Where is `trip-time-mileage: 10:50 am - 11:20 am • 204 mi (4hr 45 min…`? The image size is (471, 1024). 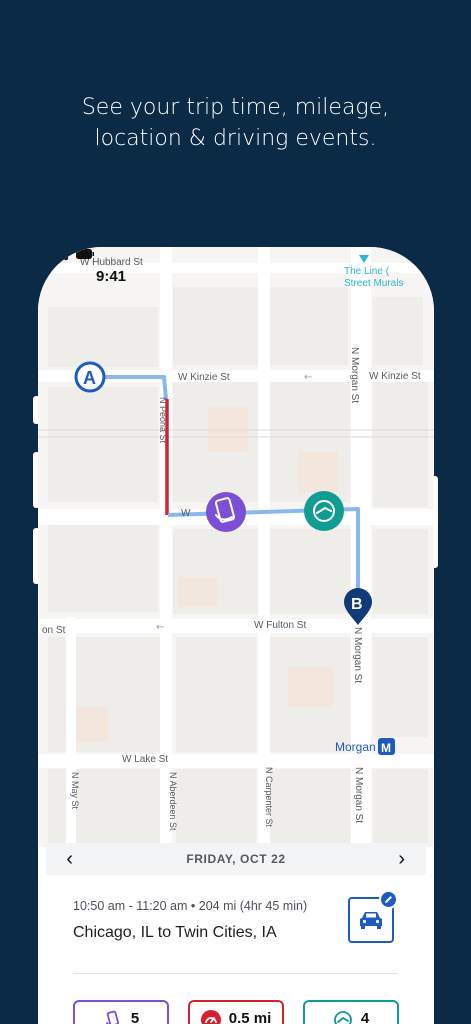
trip-time-mileage: 10:50 am - 11:20 am • 204 mi (4hr 45 min… is located at coordinates (190, 906).